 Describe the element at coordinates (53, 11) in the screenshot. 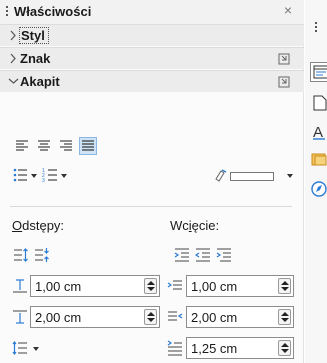

I see `panel-title: Właściwości` at that location.